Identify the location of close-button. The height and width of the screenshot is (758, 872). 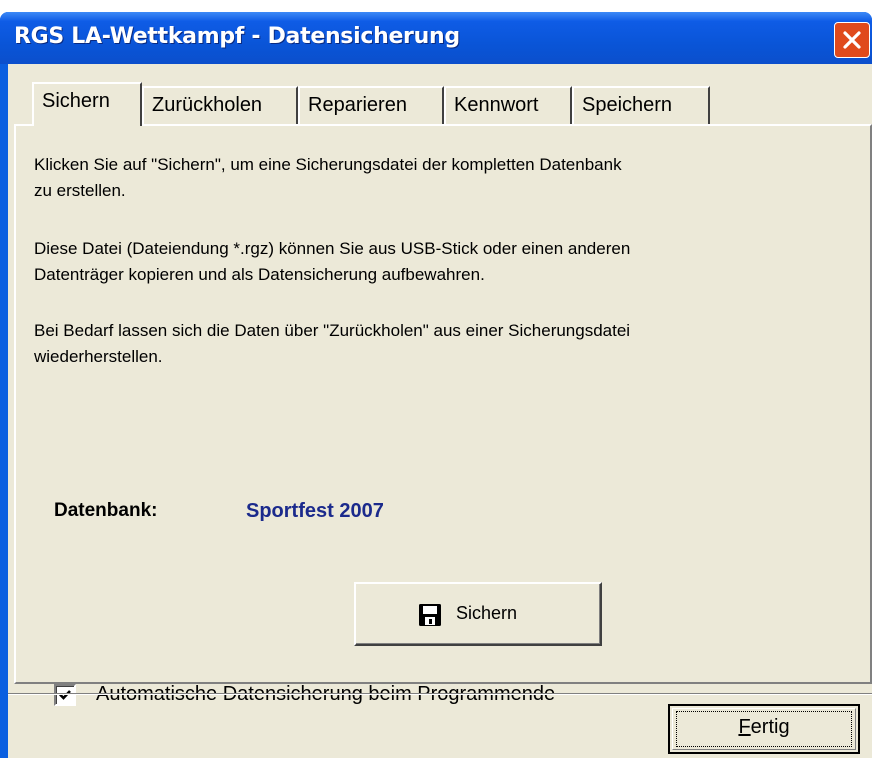
(852, 40).